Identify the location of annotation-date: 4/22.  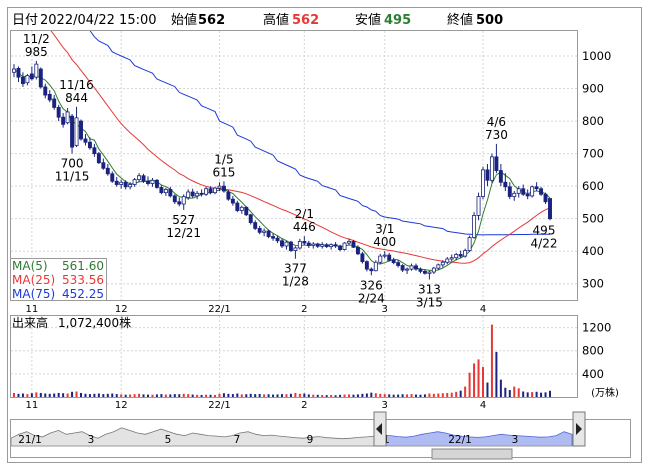
(544, 243).